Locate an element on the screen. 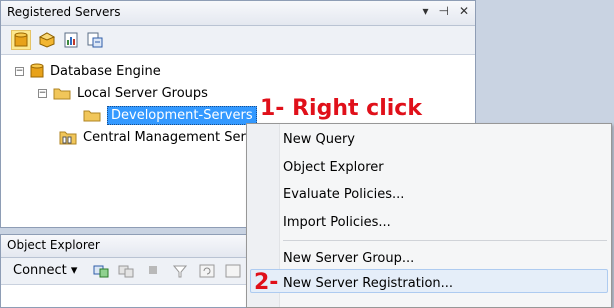  analysis-services-button is located at coordinates (47, 40).